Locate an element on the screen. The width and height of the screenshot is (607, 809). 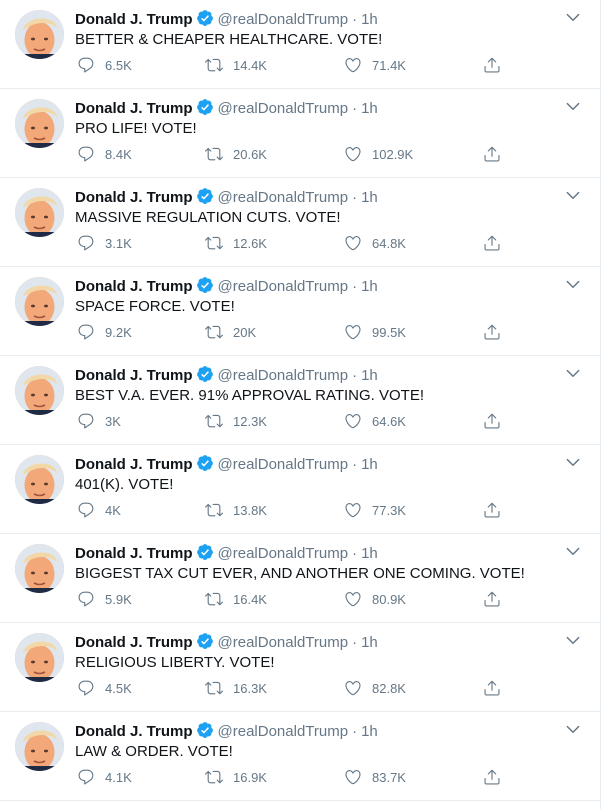
retweet-button: 16.4K is located at coordinates (235, 599).